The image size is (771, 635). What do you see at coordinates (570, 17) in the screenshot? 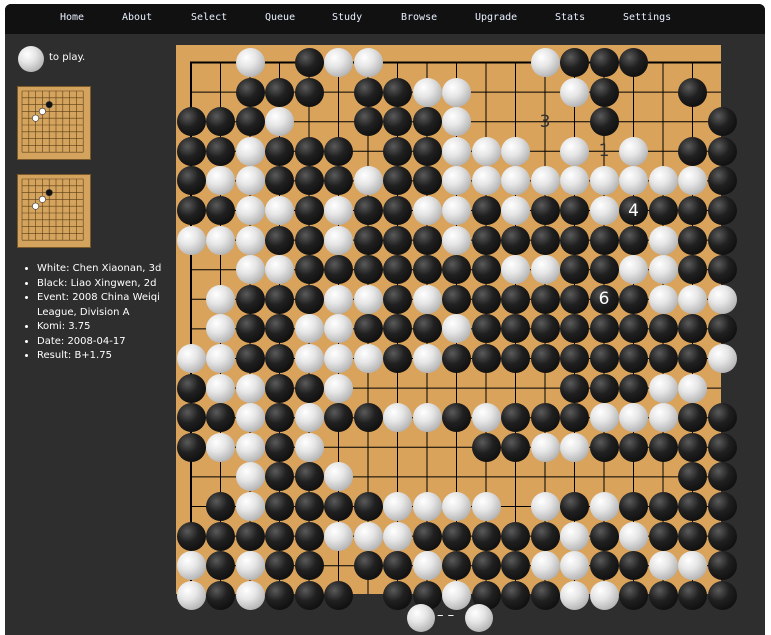
I see `nav-stats: Stats` at bounding box center [570, 17].